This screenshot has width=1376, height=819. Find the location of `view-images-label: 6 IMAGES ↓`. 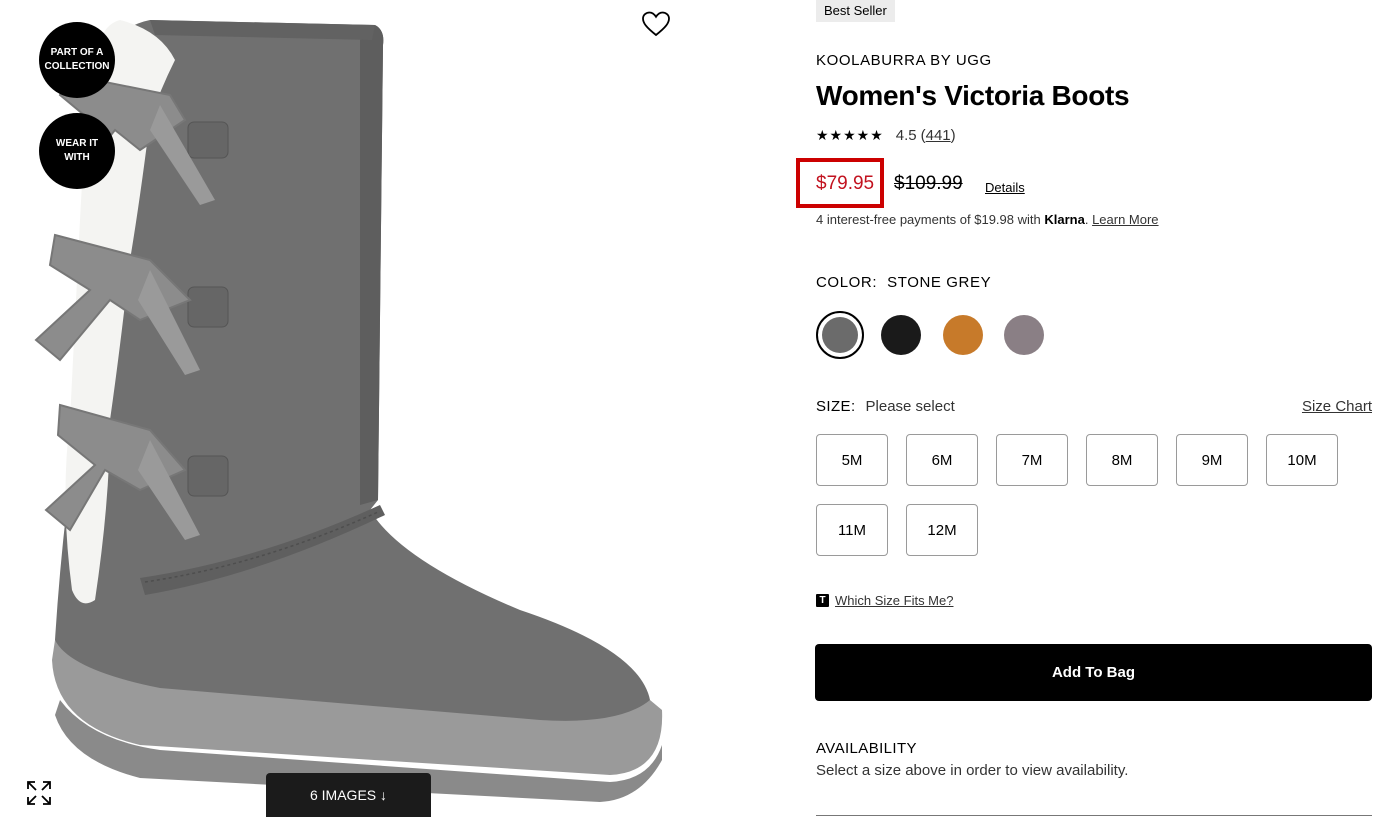

view-images-label: 6 IMAGES ↓ is located at coordinates (348, 795).